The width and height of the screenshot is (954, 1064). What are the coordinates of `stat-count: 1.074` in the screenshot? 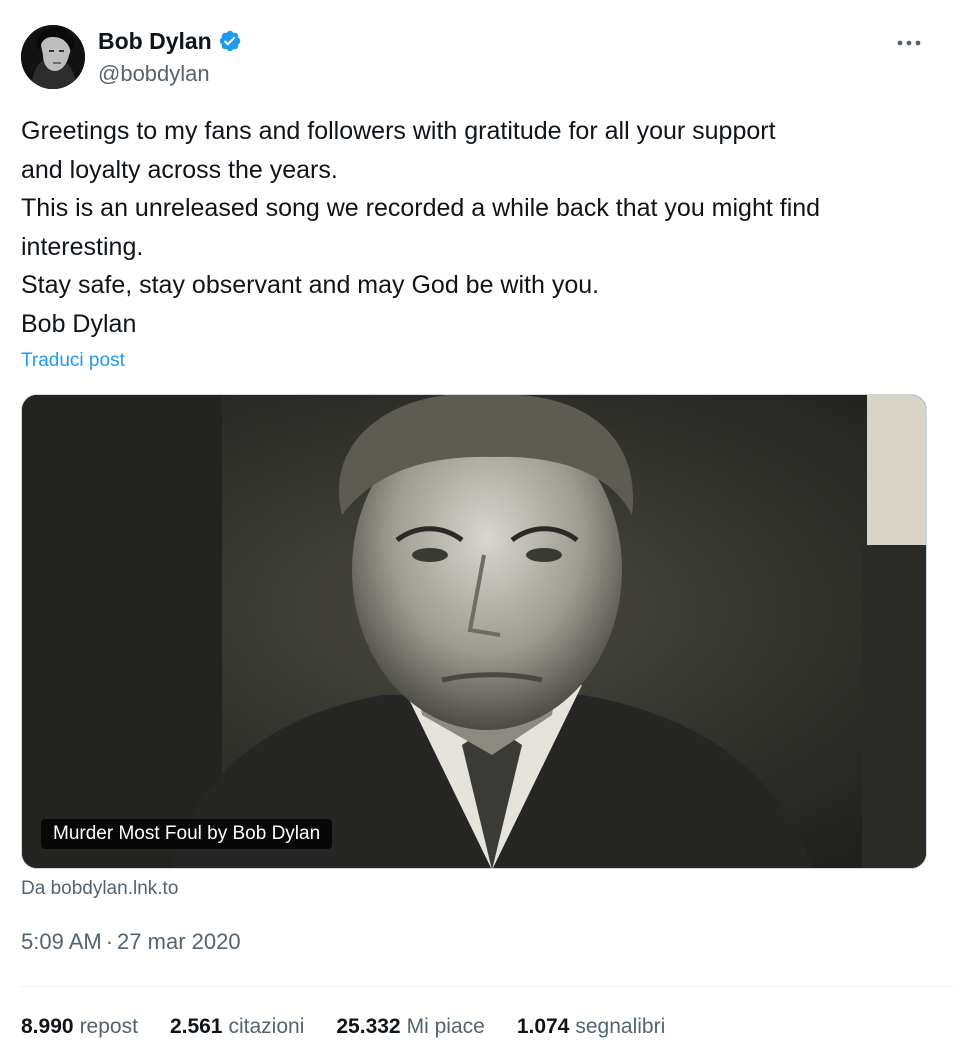 It's located at (543, 1026).